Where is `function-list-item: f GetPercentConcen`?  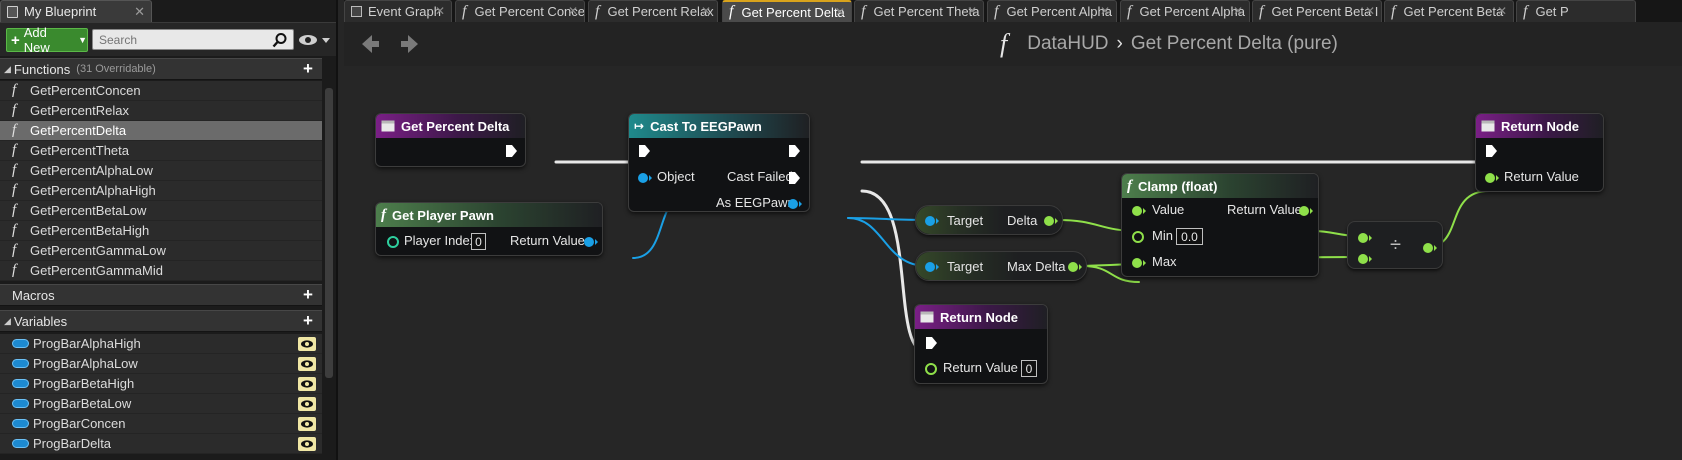 function-list-item: f GetPercentConcen is located at coordinates (161, 91).